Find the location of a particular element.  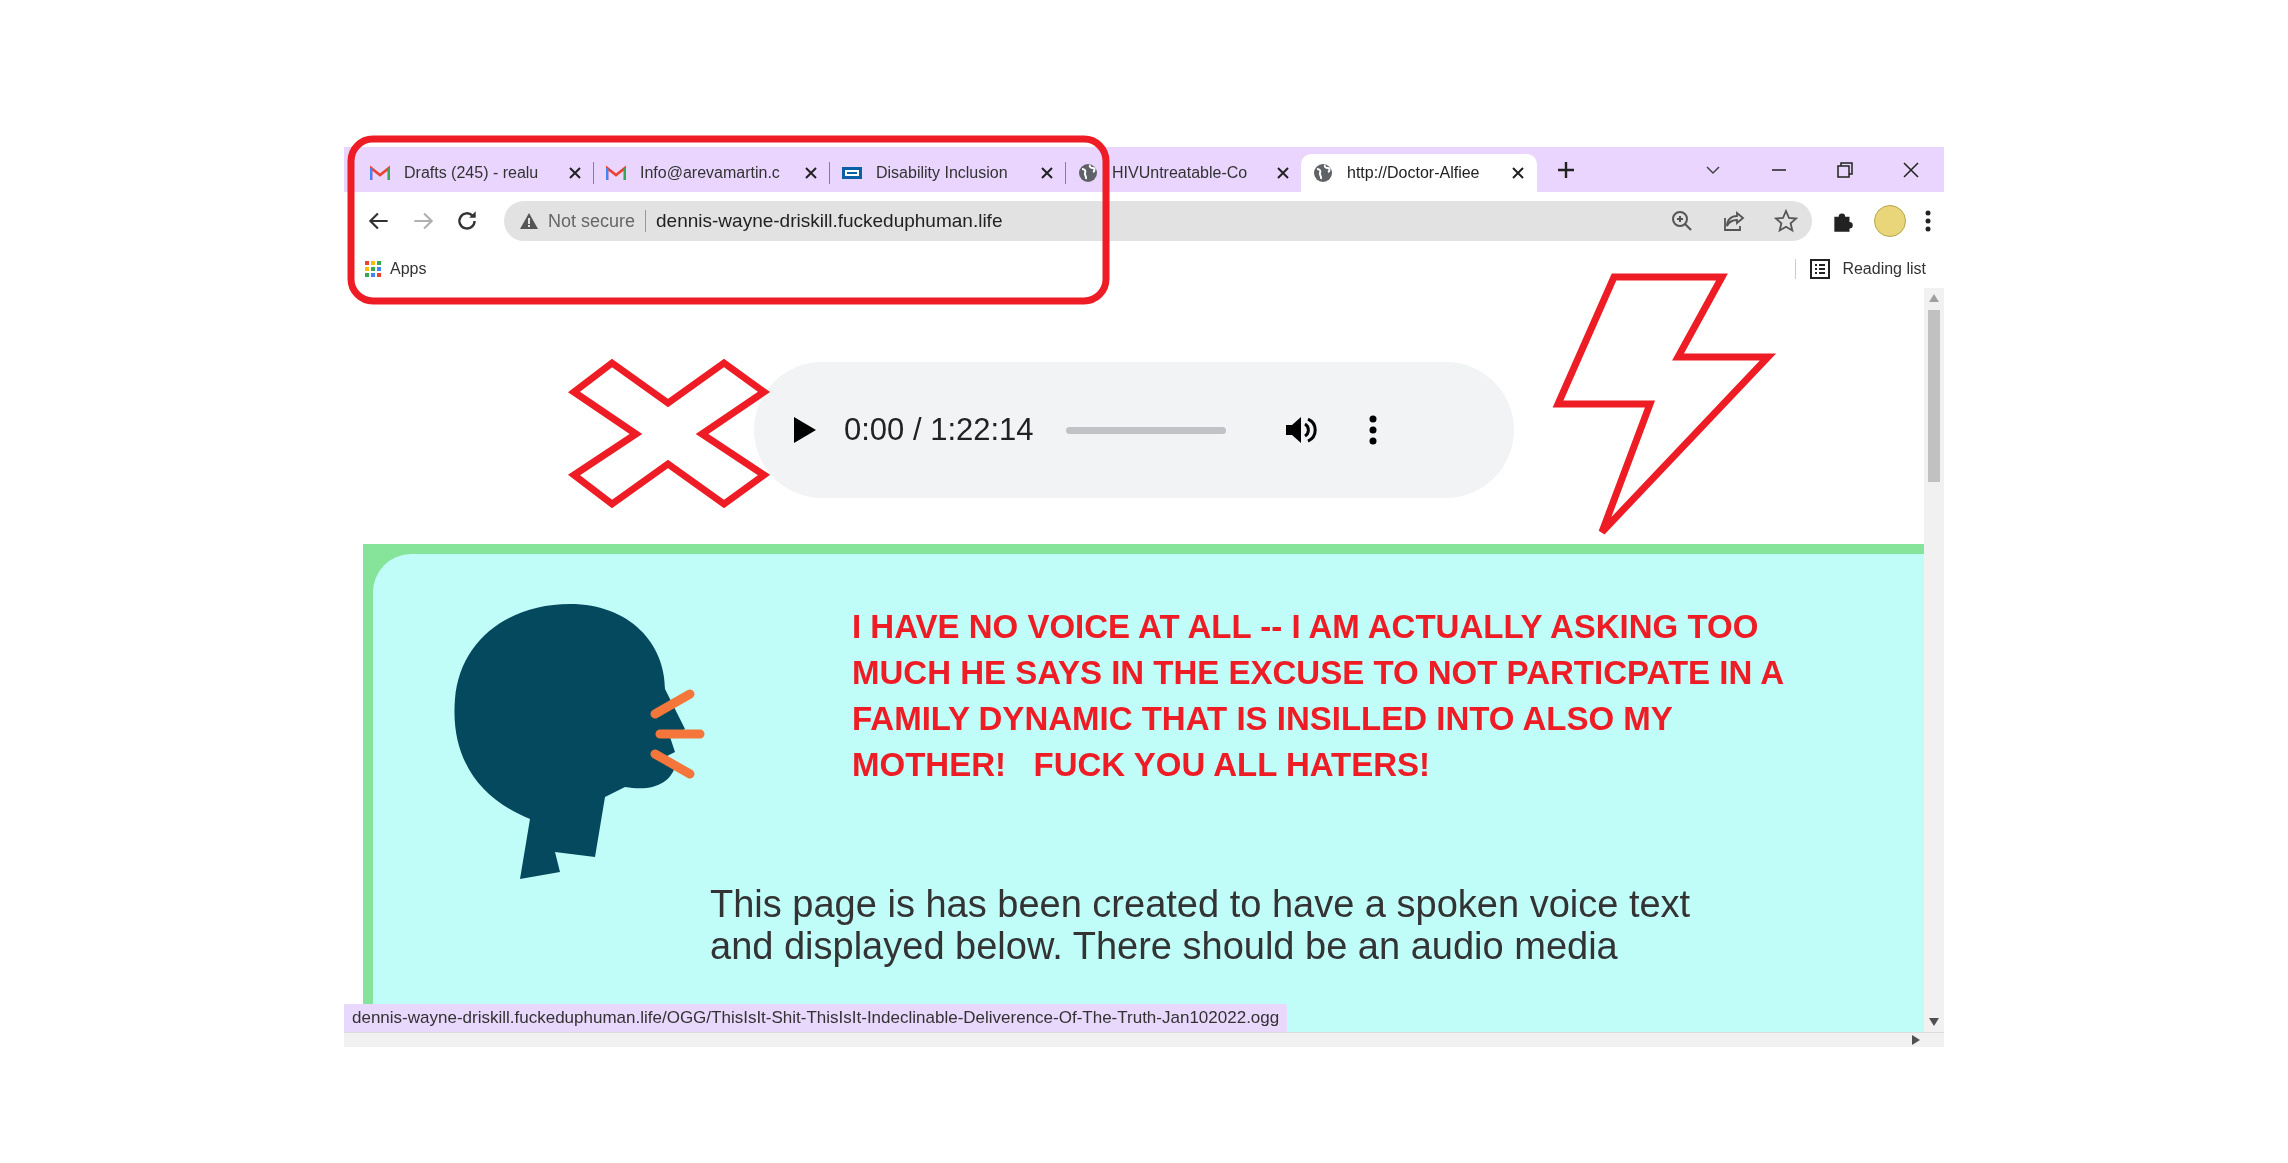

address-bar: Not secure dennis-wayne-driskill.fuckeduphuman.life is located at coordinates (1158, 221).